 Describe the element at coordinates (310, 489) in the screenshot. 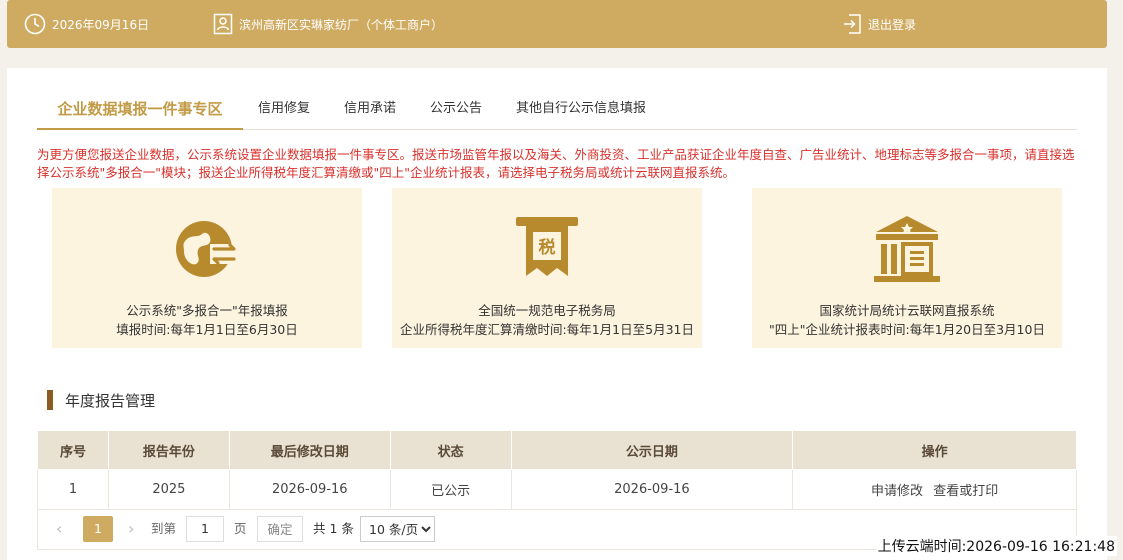

I see `cell-modified: 2026-09-16` at that location.